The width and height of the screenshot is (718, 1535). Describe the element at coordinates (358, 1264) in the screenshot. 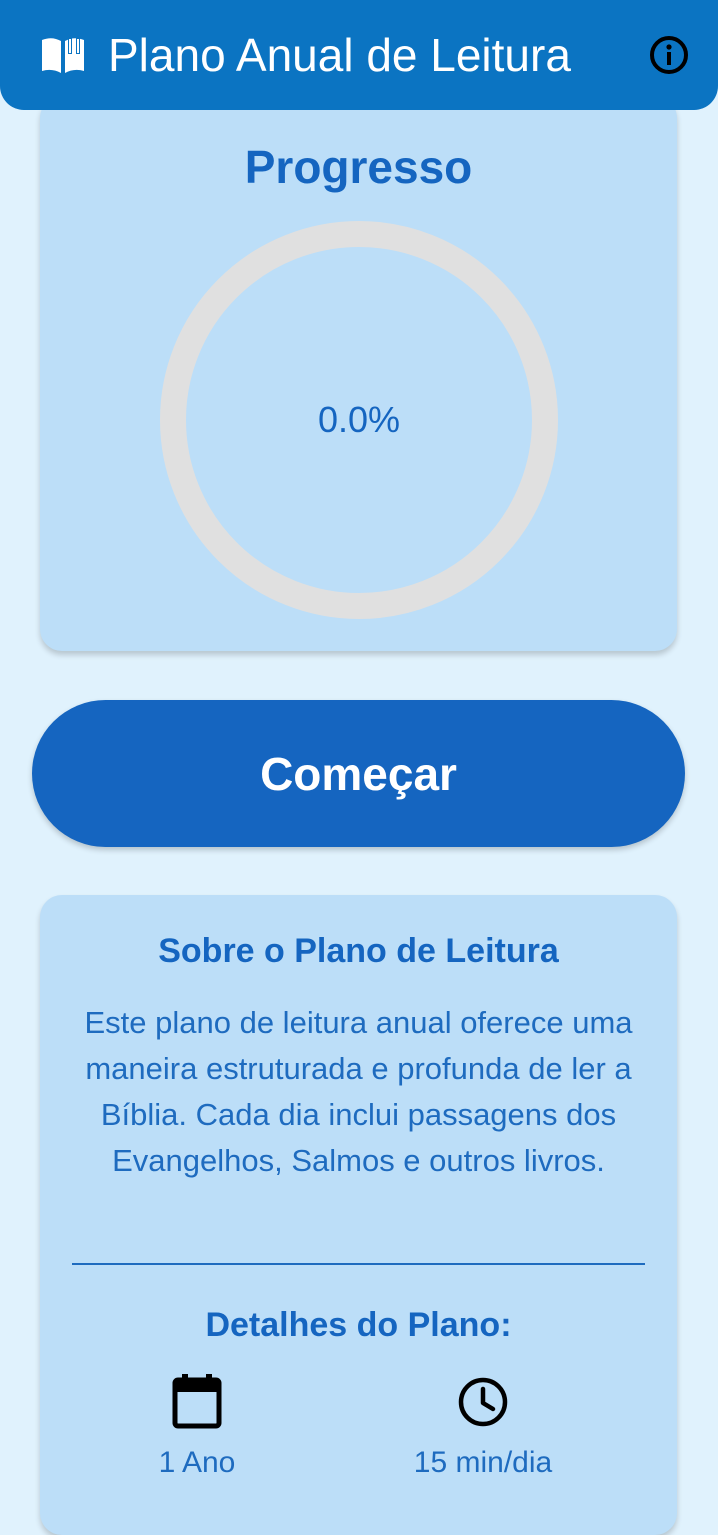

I see `divider` at that location.